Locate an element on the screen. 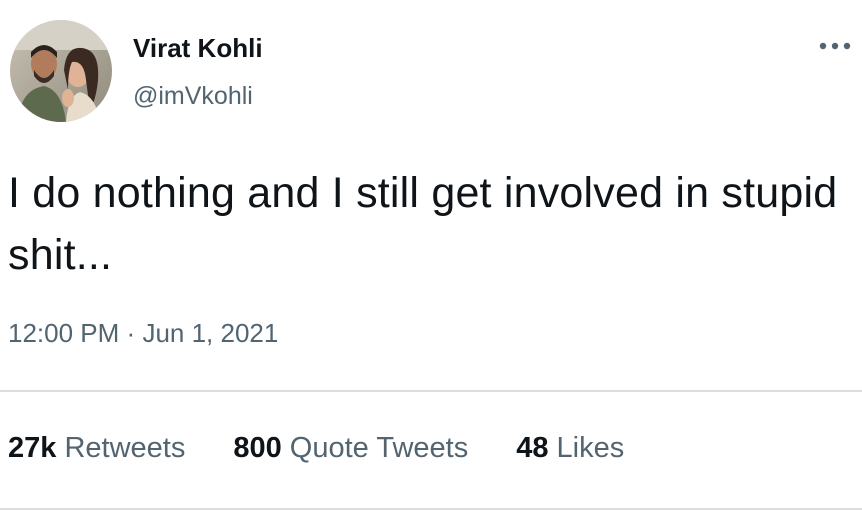 This screenshot has height=515, width=862. avatar-photo is located at coordinates (61, 71).